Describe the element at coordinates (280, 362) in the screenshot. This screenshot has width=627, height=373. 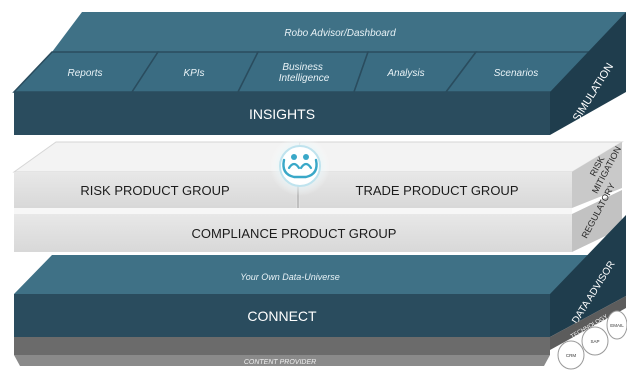
I see `content-provider-label: CONTENT PROVIDER` at that location.